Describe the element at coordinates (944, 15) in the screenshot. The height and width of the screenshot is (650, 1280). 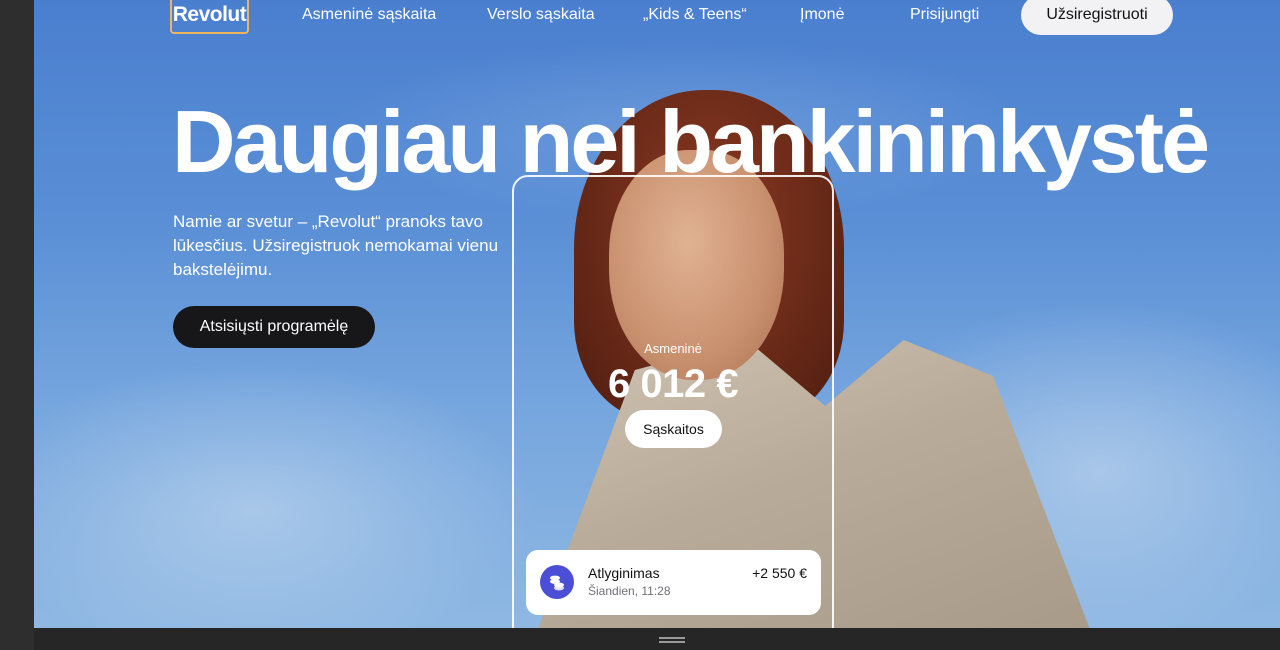
I see `nav-link-login: Prisijungti` at that location.